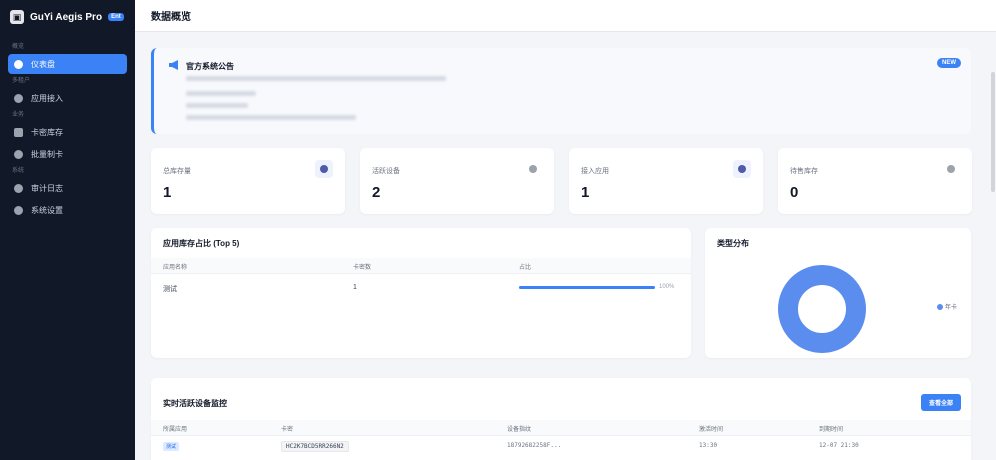  I want to click on app-name-cell: 测试, so click(170, 289).